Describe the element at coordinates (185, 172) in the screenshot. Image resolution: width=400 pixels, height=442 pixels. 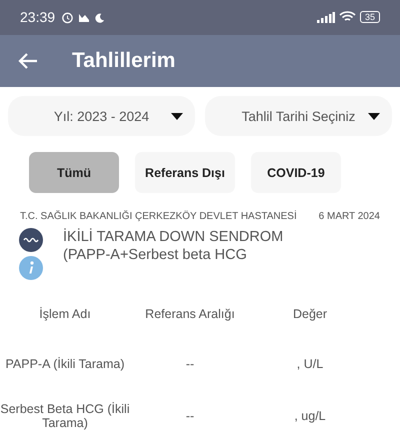
I see `filter-tab: Referans Dışı` at that location.